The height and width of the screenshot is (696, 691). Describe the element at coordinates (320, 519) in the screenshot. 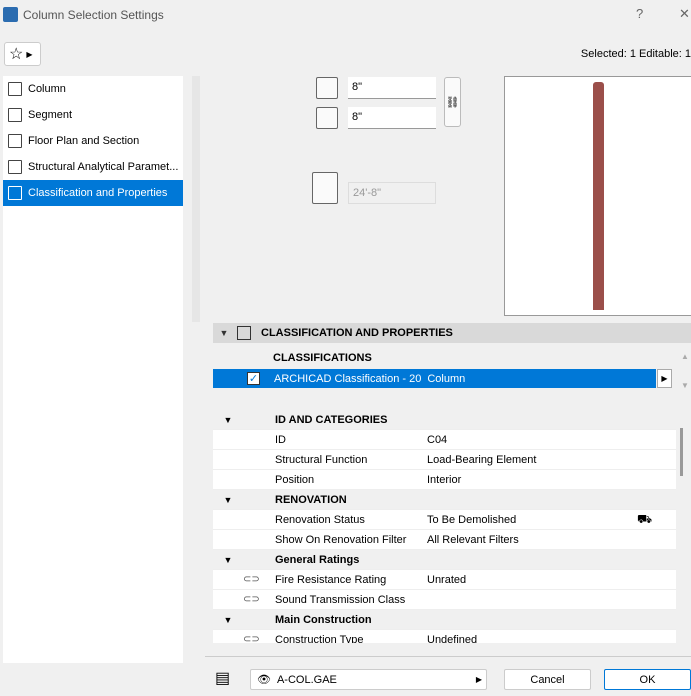

I see `property-name: Renovation Status` at that location.